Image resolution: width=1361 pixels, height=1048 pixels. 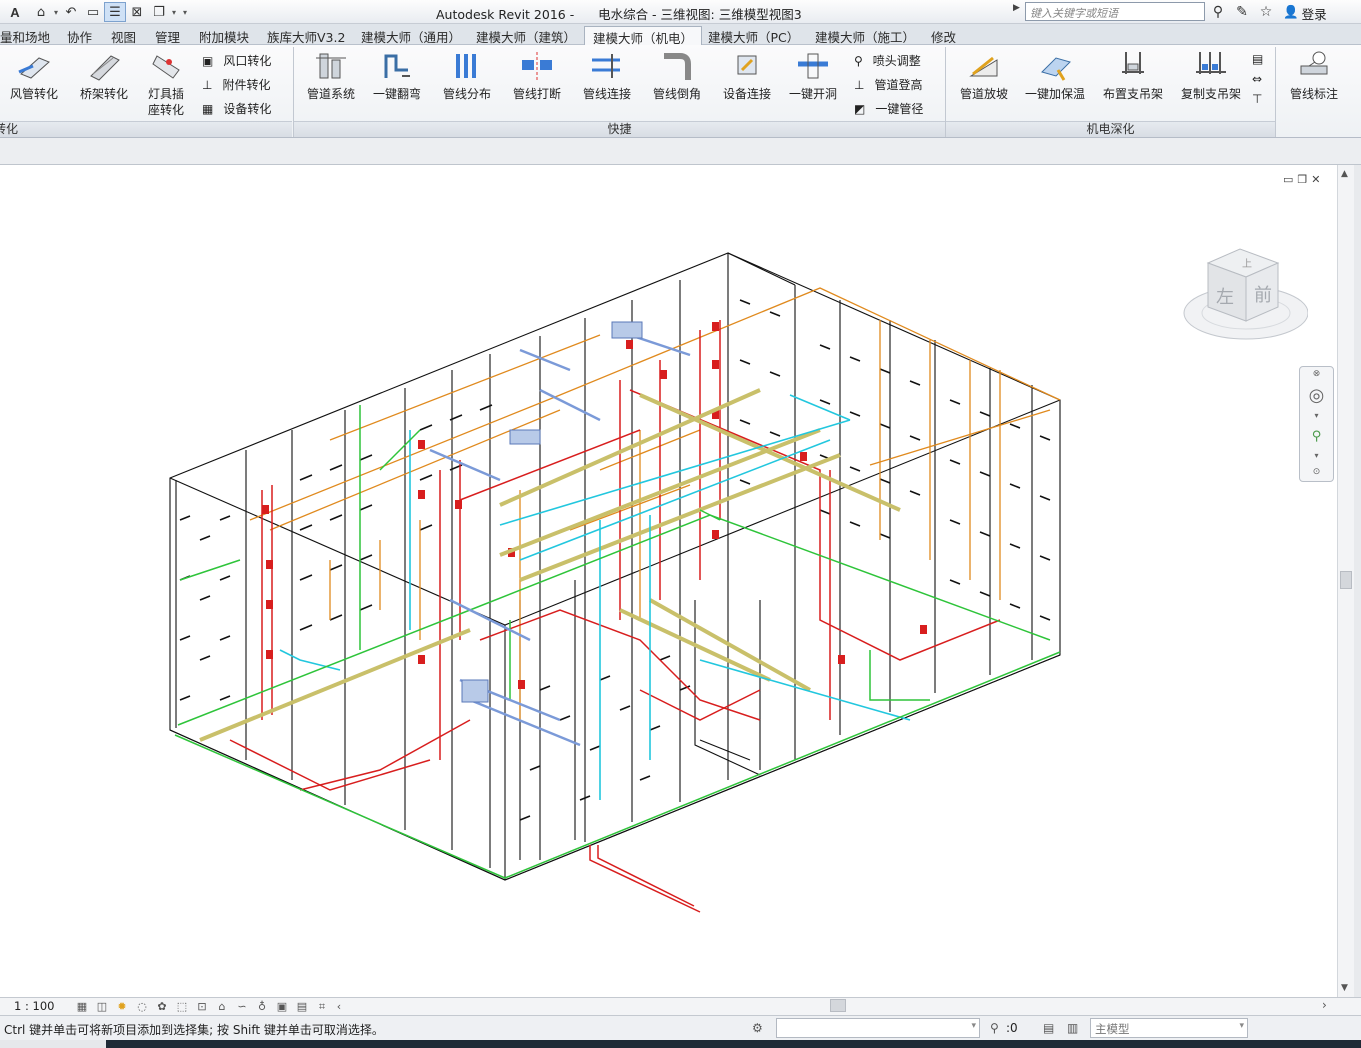 I want to click on tab-family-library: 族库大师V3.2, so click(x=306, y=35).